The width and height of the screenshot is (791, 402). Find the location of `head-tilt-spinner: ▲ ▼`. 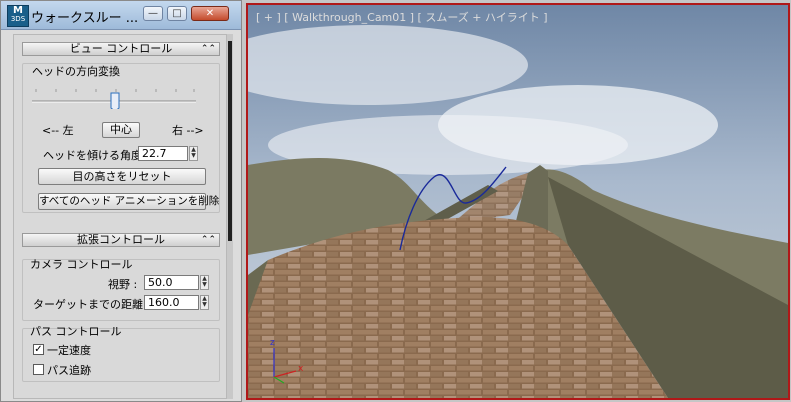

head-tilt-spinner: ▲ ▼ is located at coordinates (193, 153).